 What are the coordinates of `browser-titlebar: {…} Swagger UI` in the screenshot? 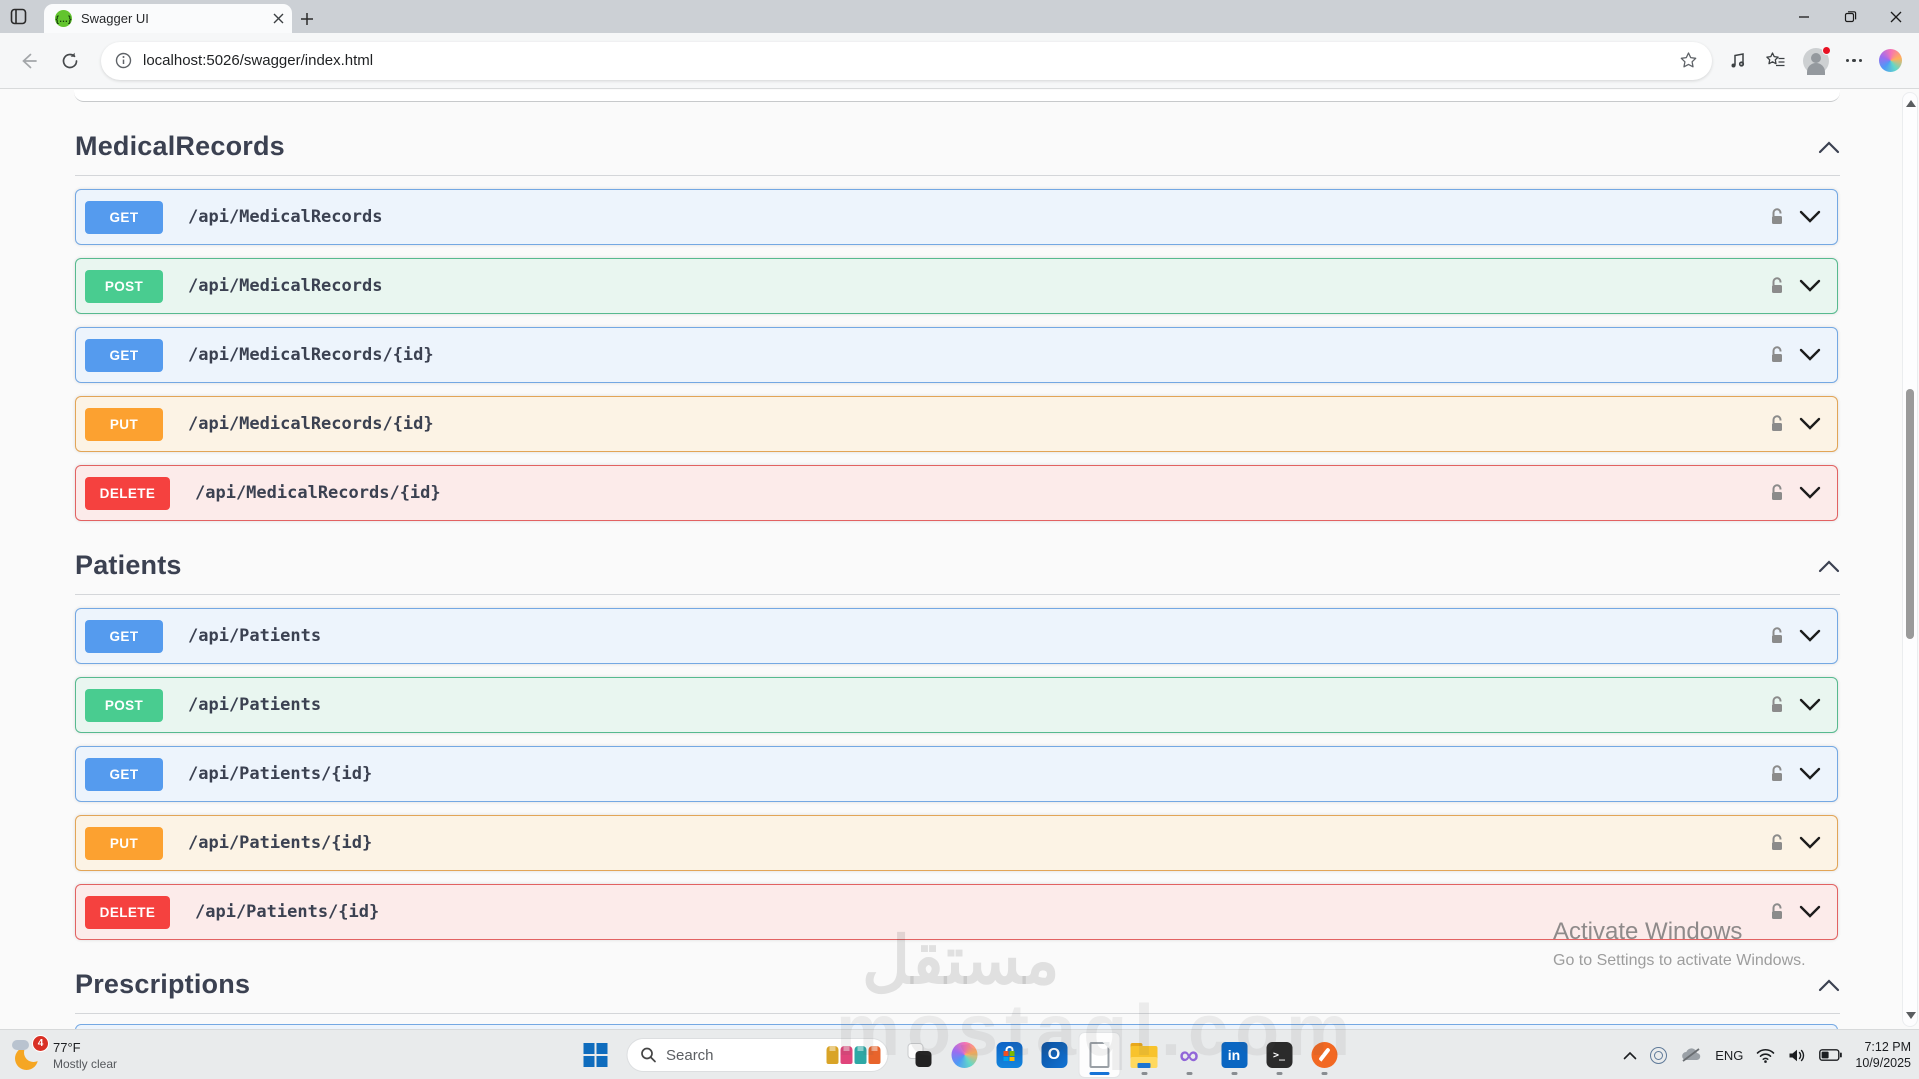 It's located at (959, 16).